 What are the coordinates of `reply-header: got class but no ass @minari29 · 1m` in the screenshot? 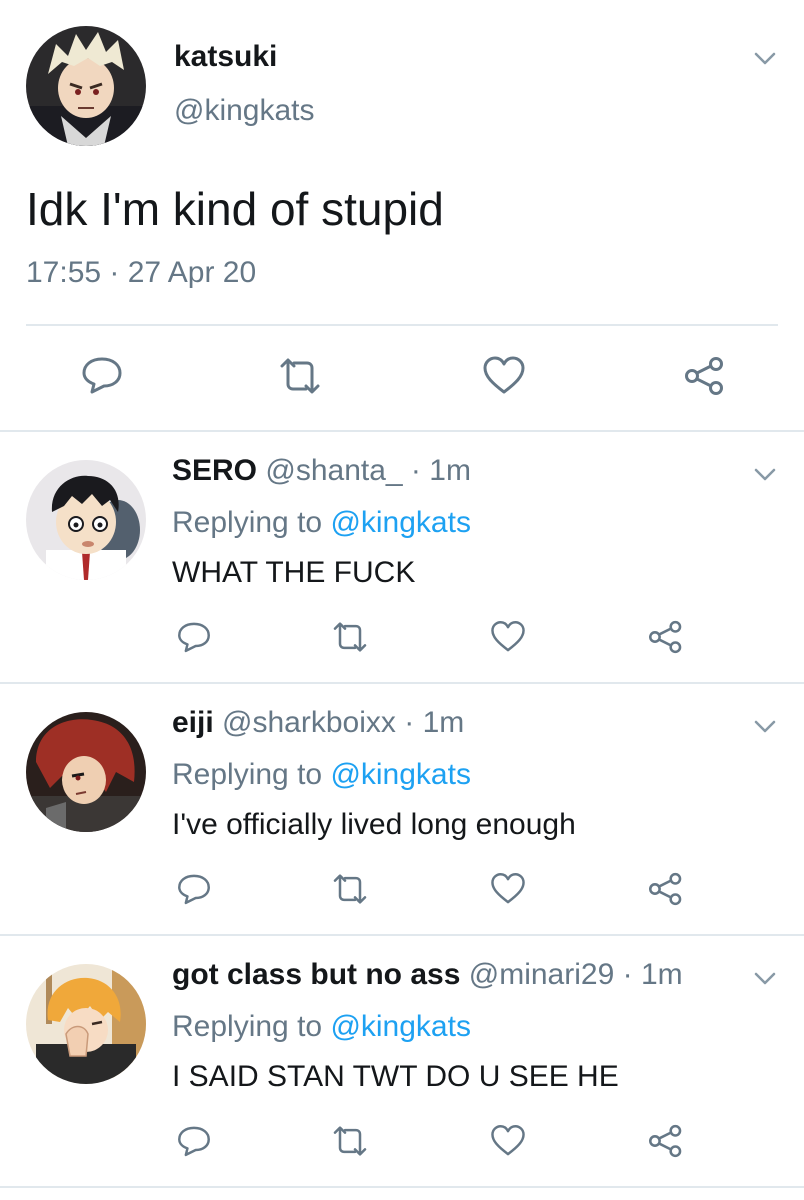 It's located at (427, 975).